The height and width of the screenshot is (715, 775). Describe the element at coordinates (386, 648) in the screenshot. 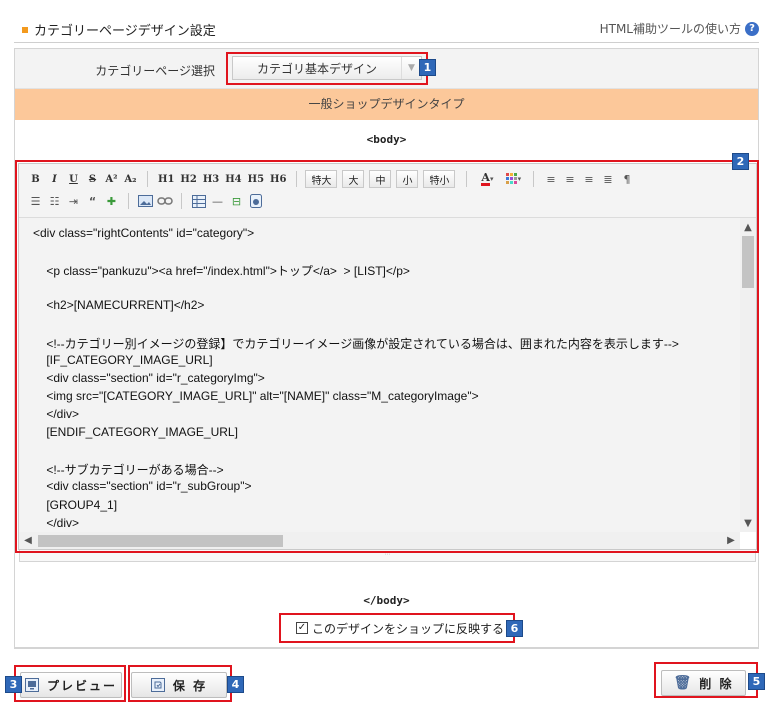

I see `panel-bottom-divider` at that location.